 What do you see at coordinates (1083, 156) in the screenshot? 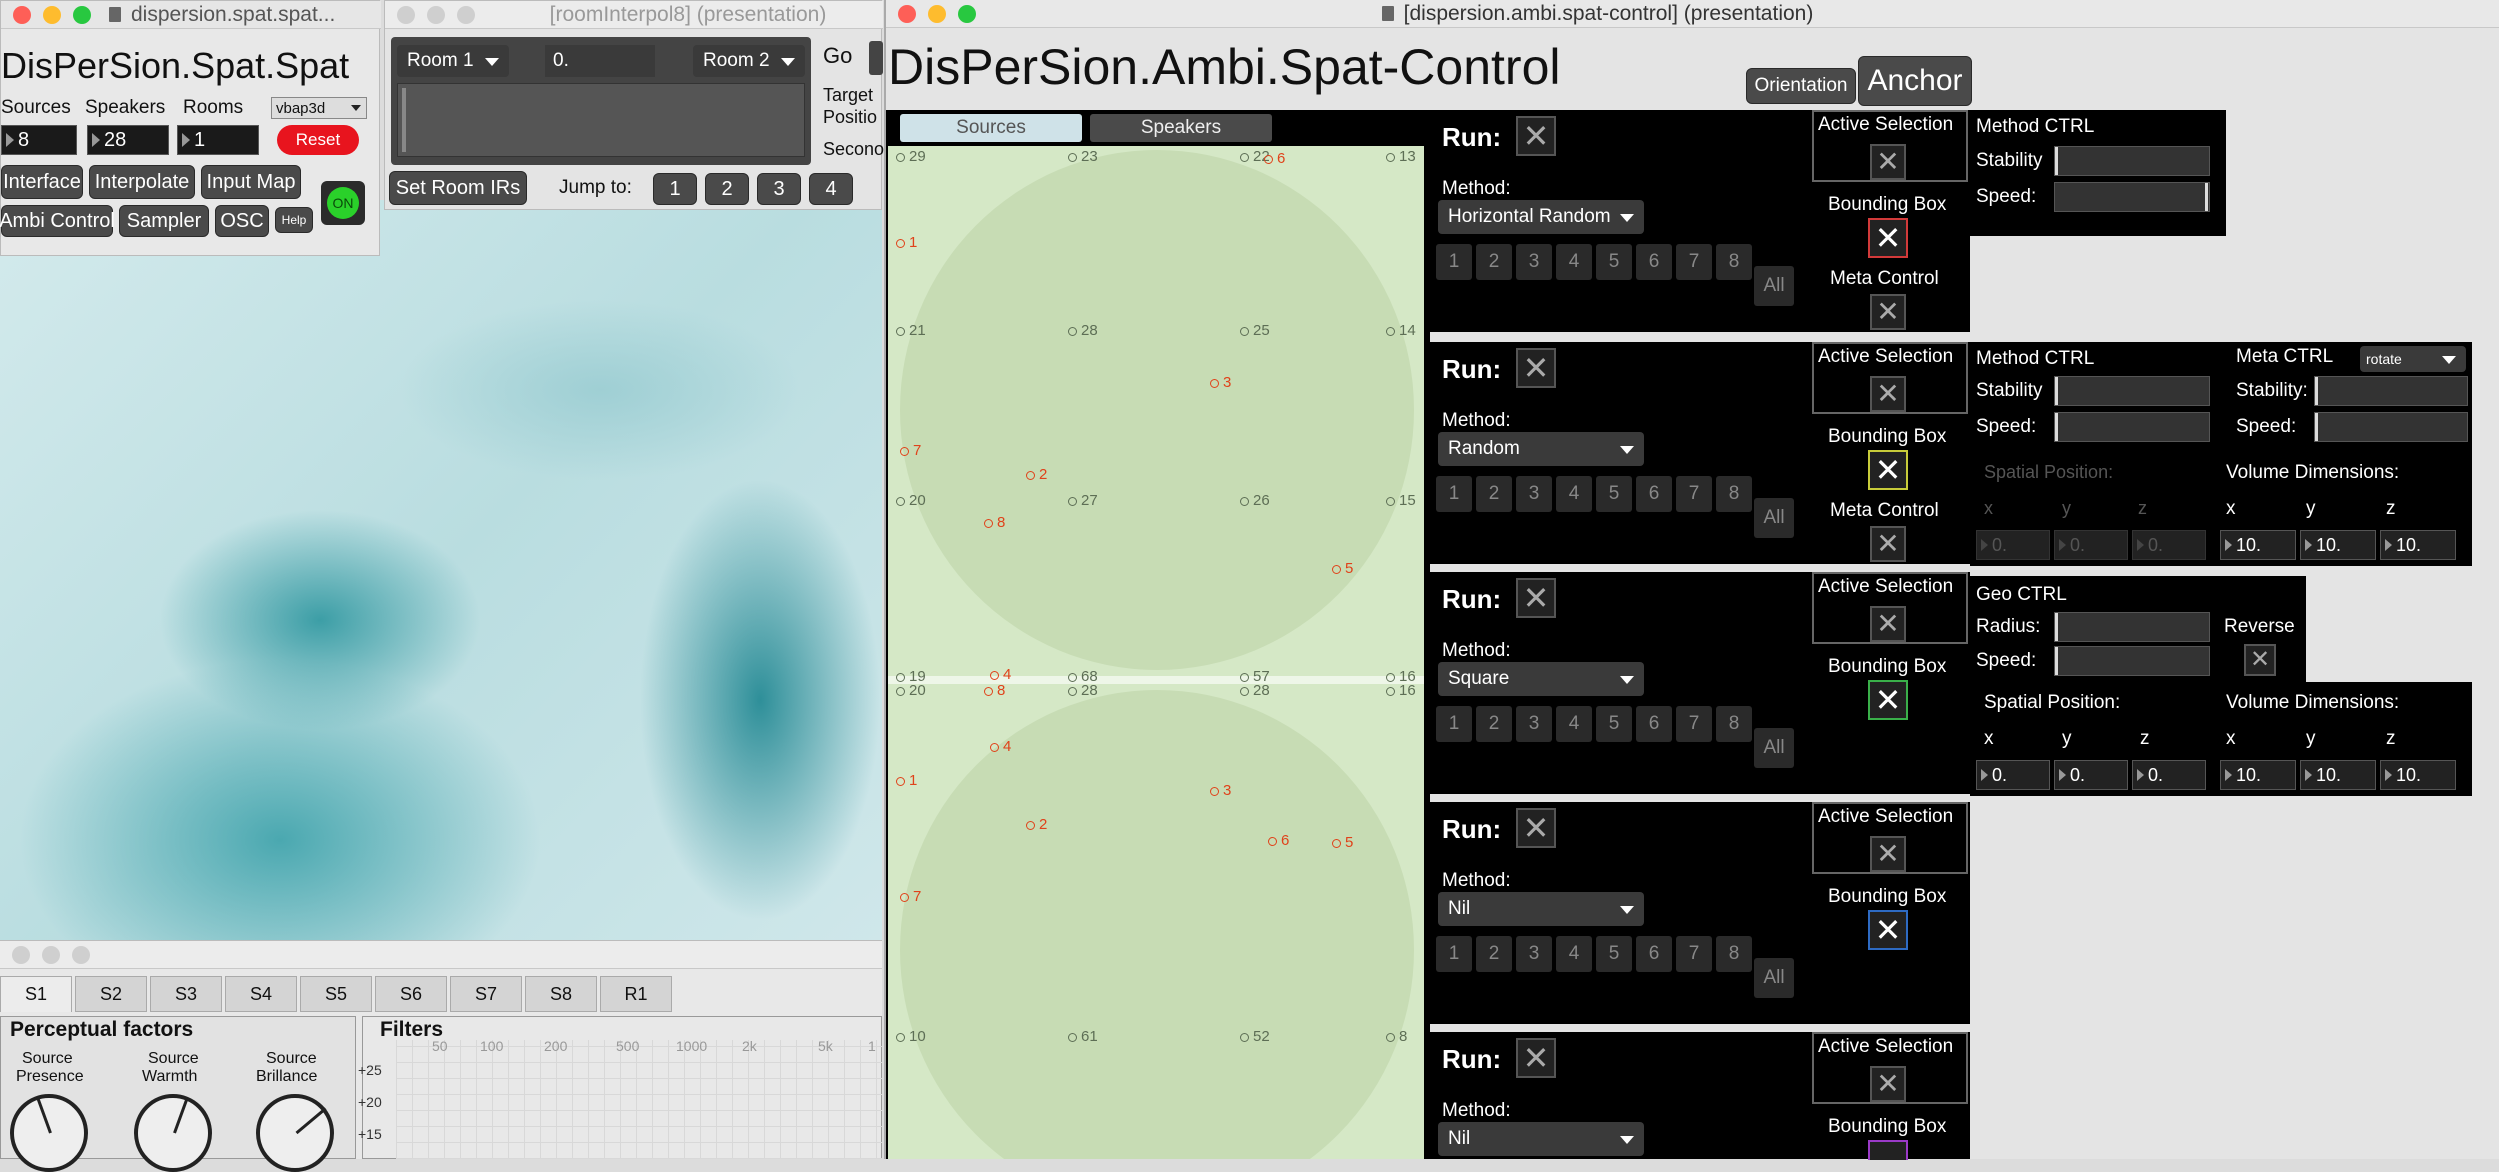
I see `speaker-marker: 23` at bounding box center [1083, 156].